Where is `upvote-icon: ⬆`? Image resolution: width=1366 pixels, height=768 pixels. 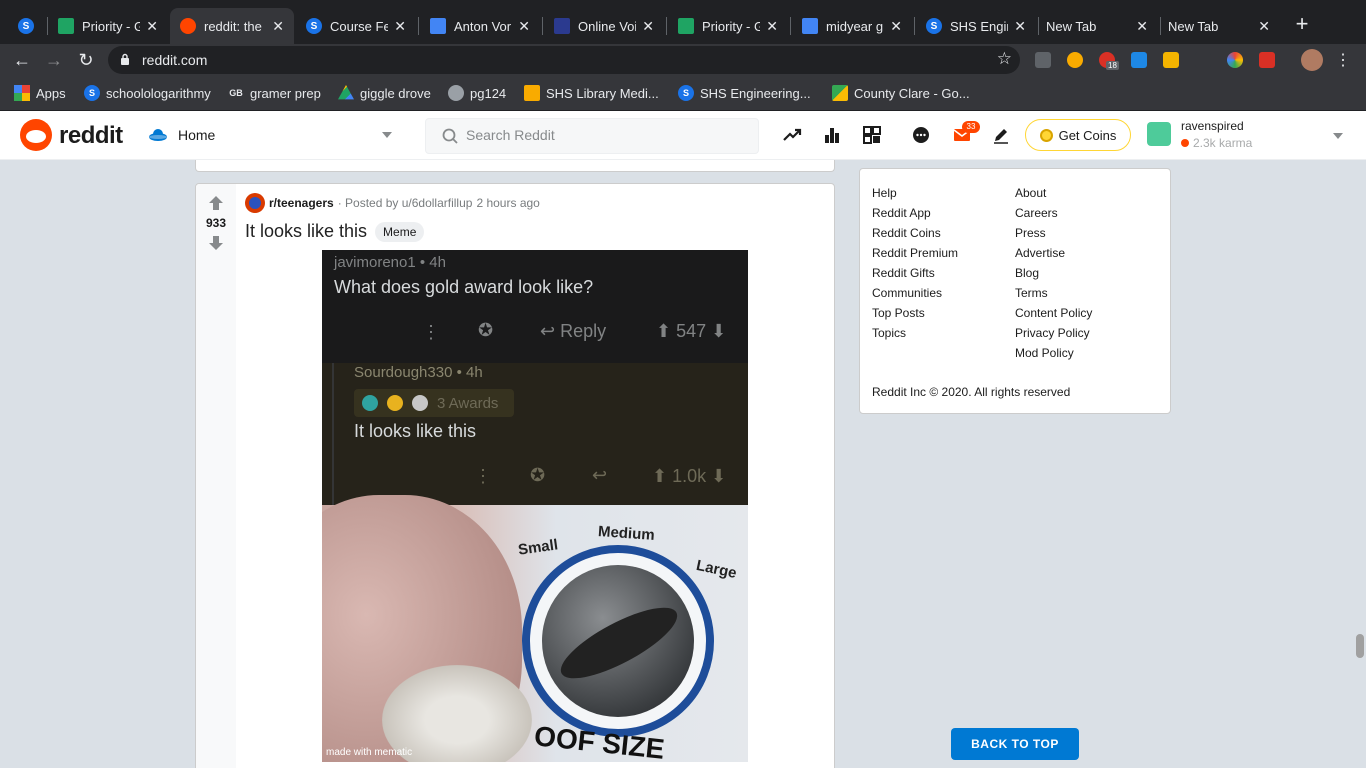
upvote-icon: ⬆ is located at coordinates (660, 476).